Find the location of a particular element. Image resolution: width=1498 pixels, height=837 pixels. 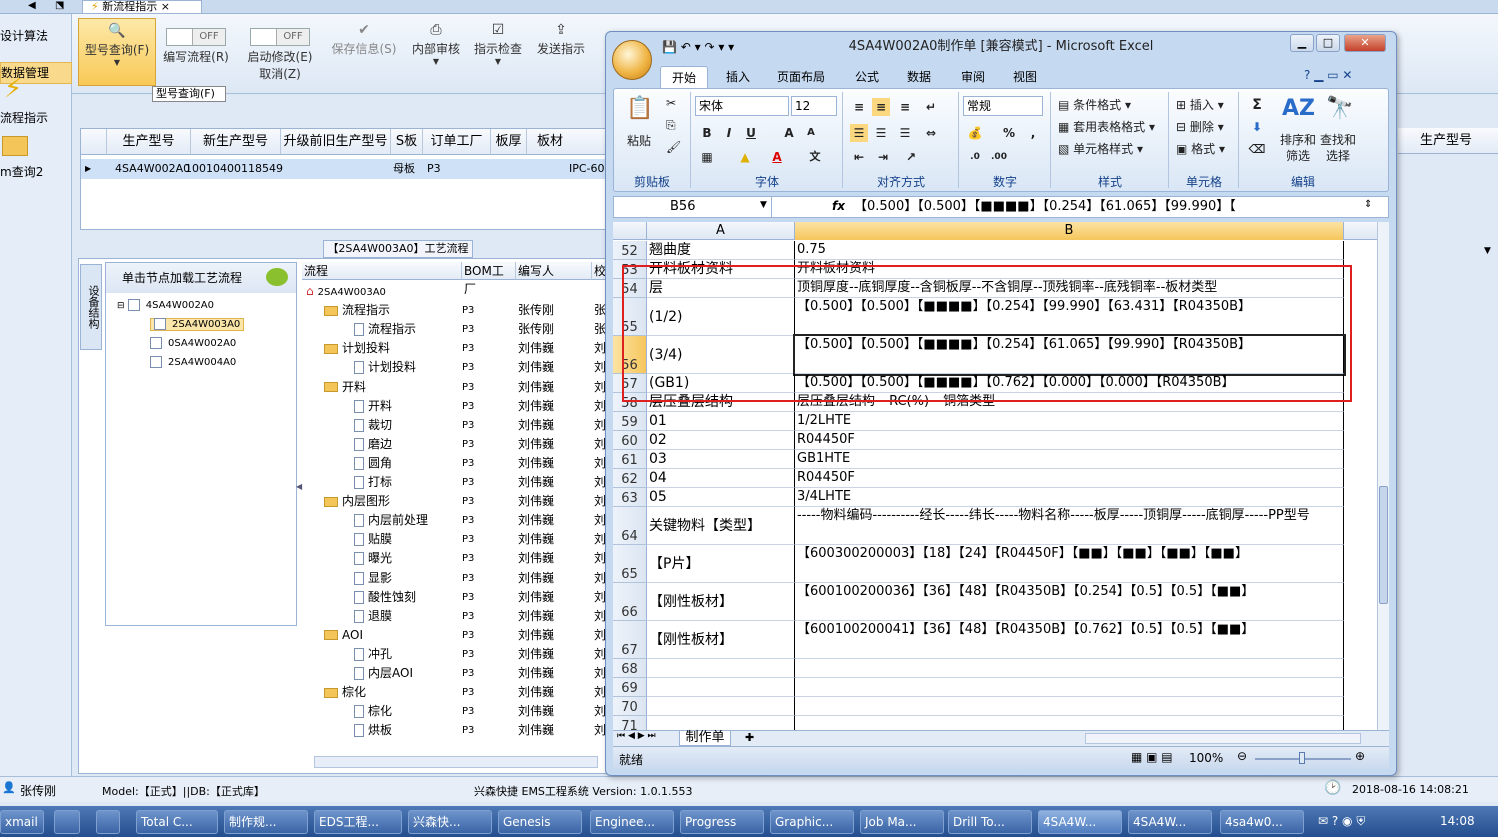

cell-order-factory: P3 is located at coordinates (434, 169).